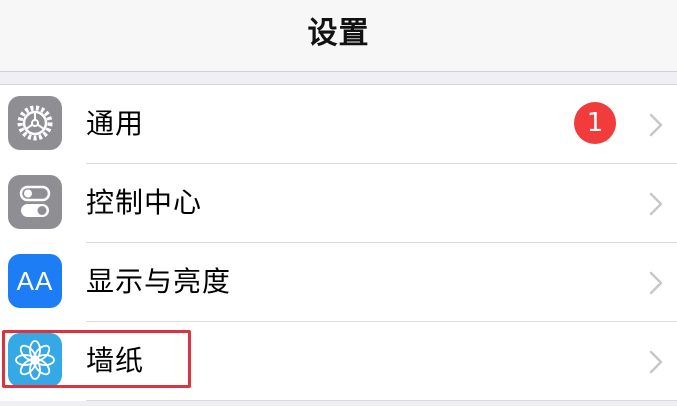  Describe the element at coordinates (115, 123) in the screenshot. I see `settings-item-label: 通用` at that location.